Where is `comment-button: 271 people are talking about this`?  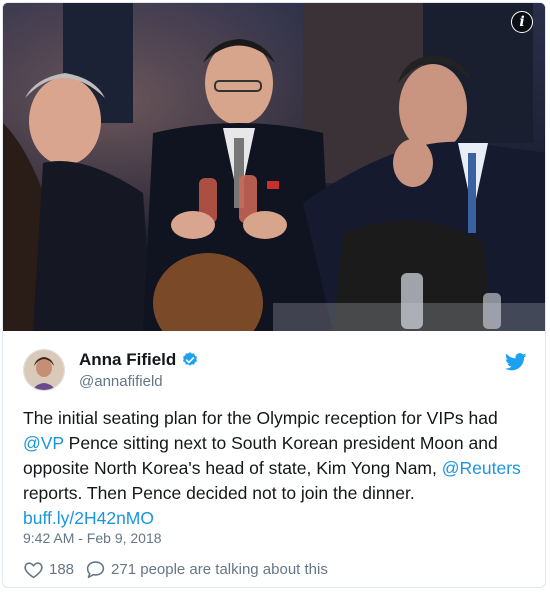
comment-button: 271 people are talking about this is located at coordinates (206, 569).